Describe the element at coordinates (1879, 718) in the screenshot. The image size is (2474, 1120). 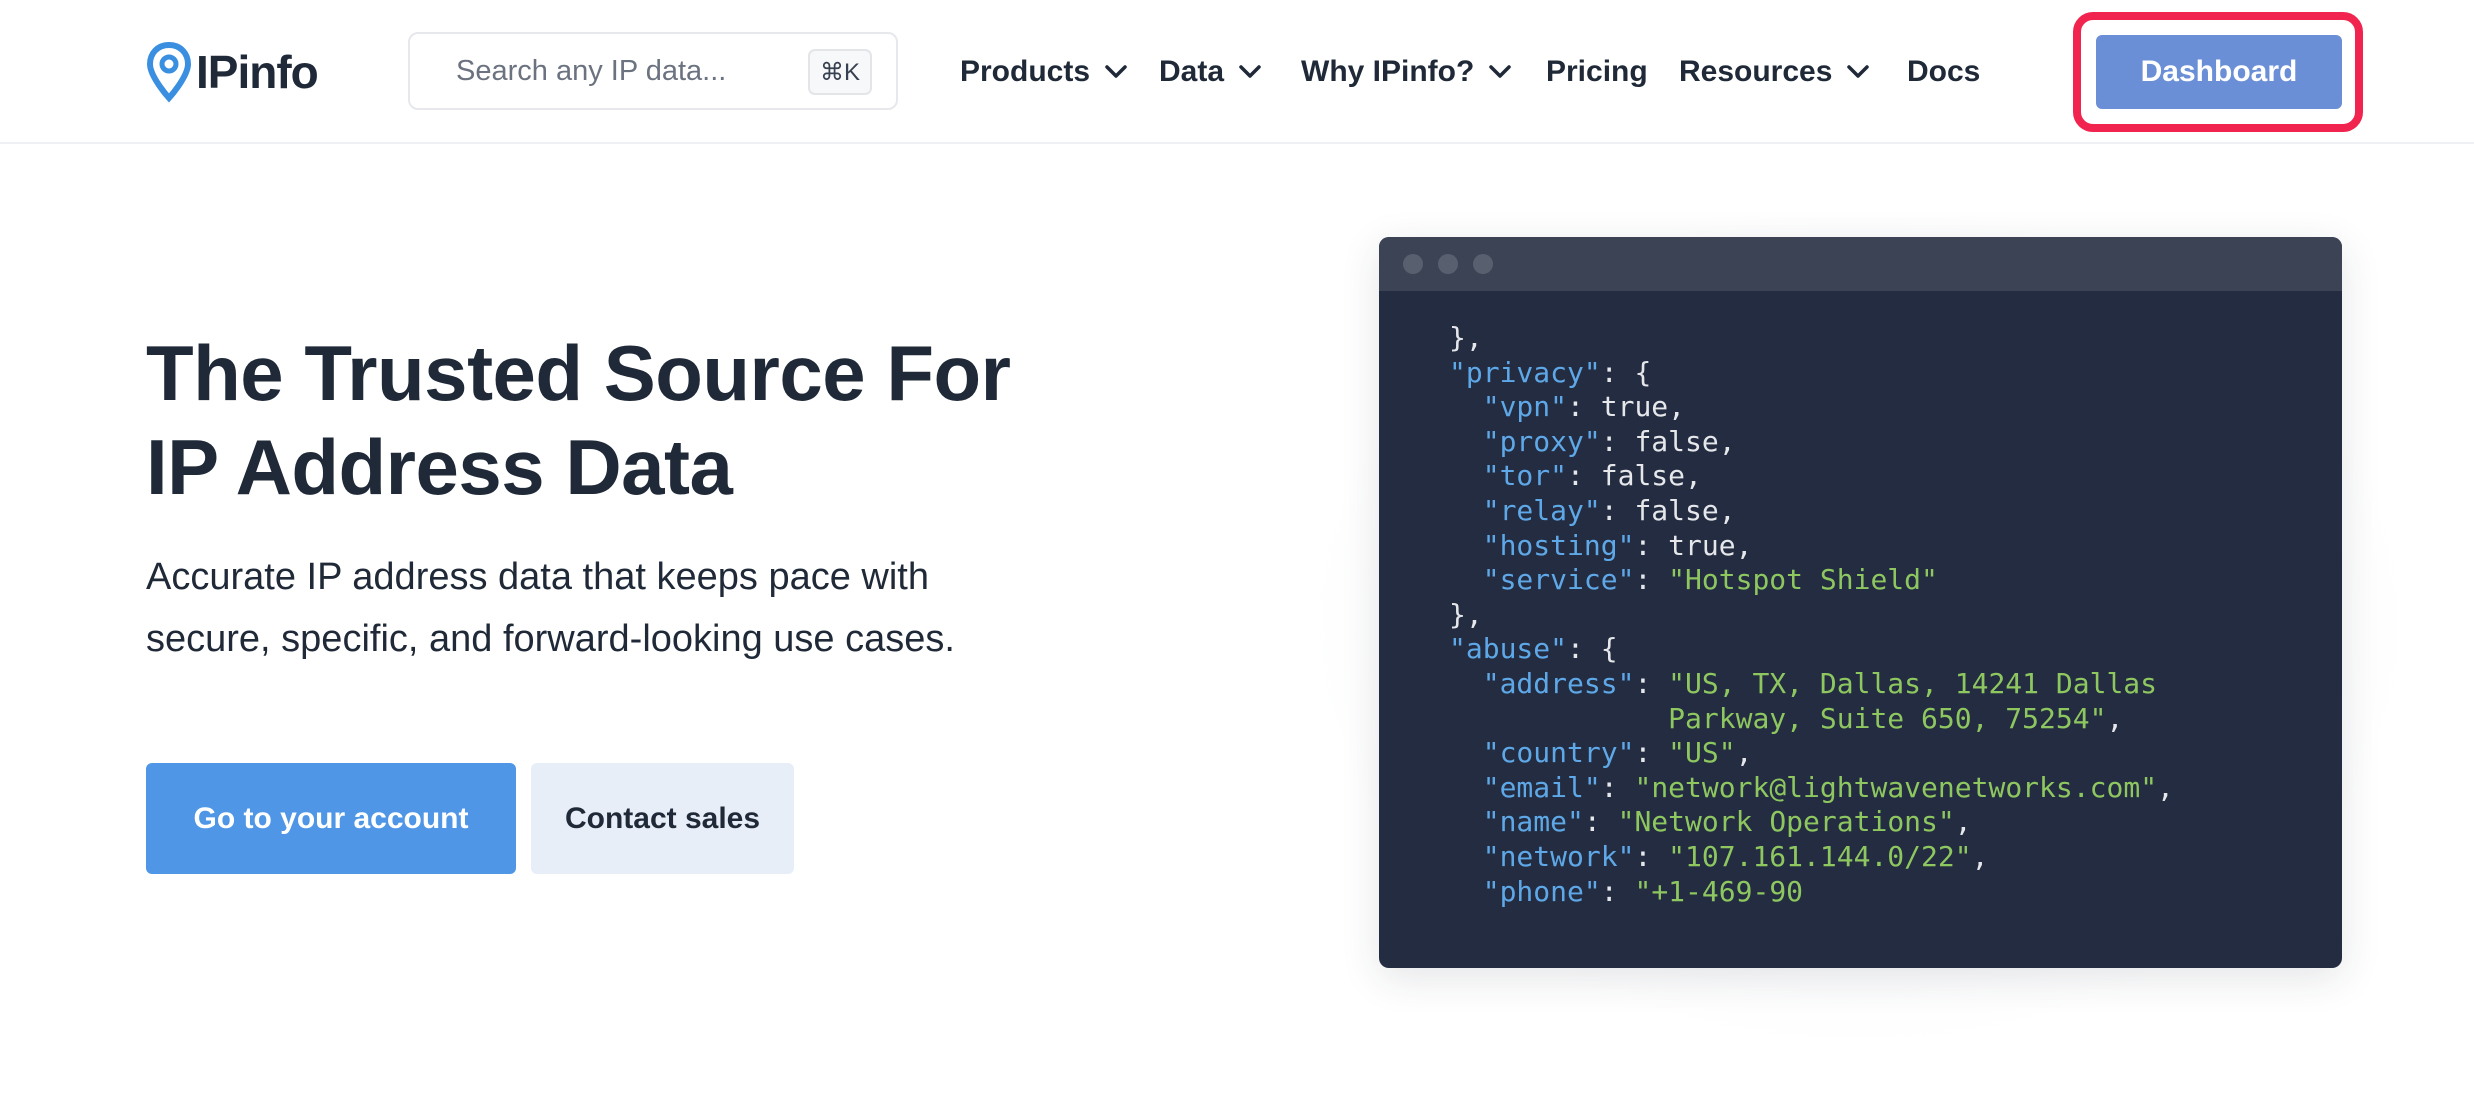
I see `code-value-address-line-2: Parkway, Suite 650, 75254` at that location.